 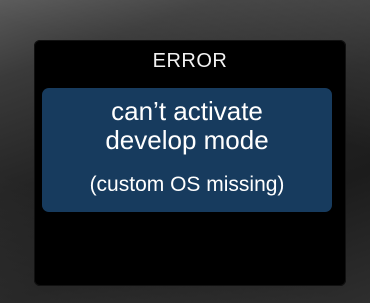 I want to click on error-detail: (custom OS missing), so click(x=187, y=184).